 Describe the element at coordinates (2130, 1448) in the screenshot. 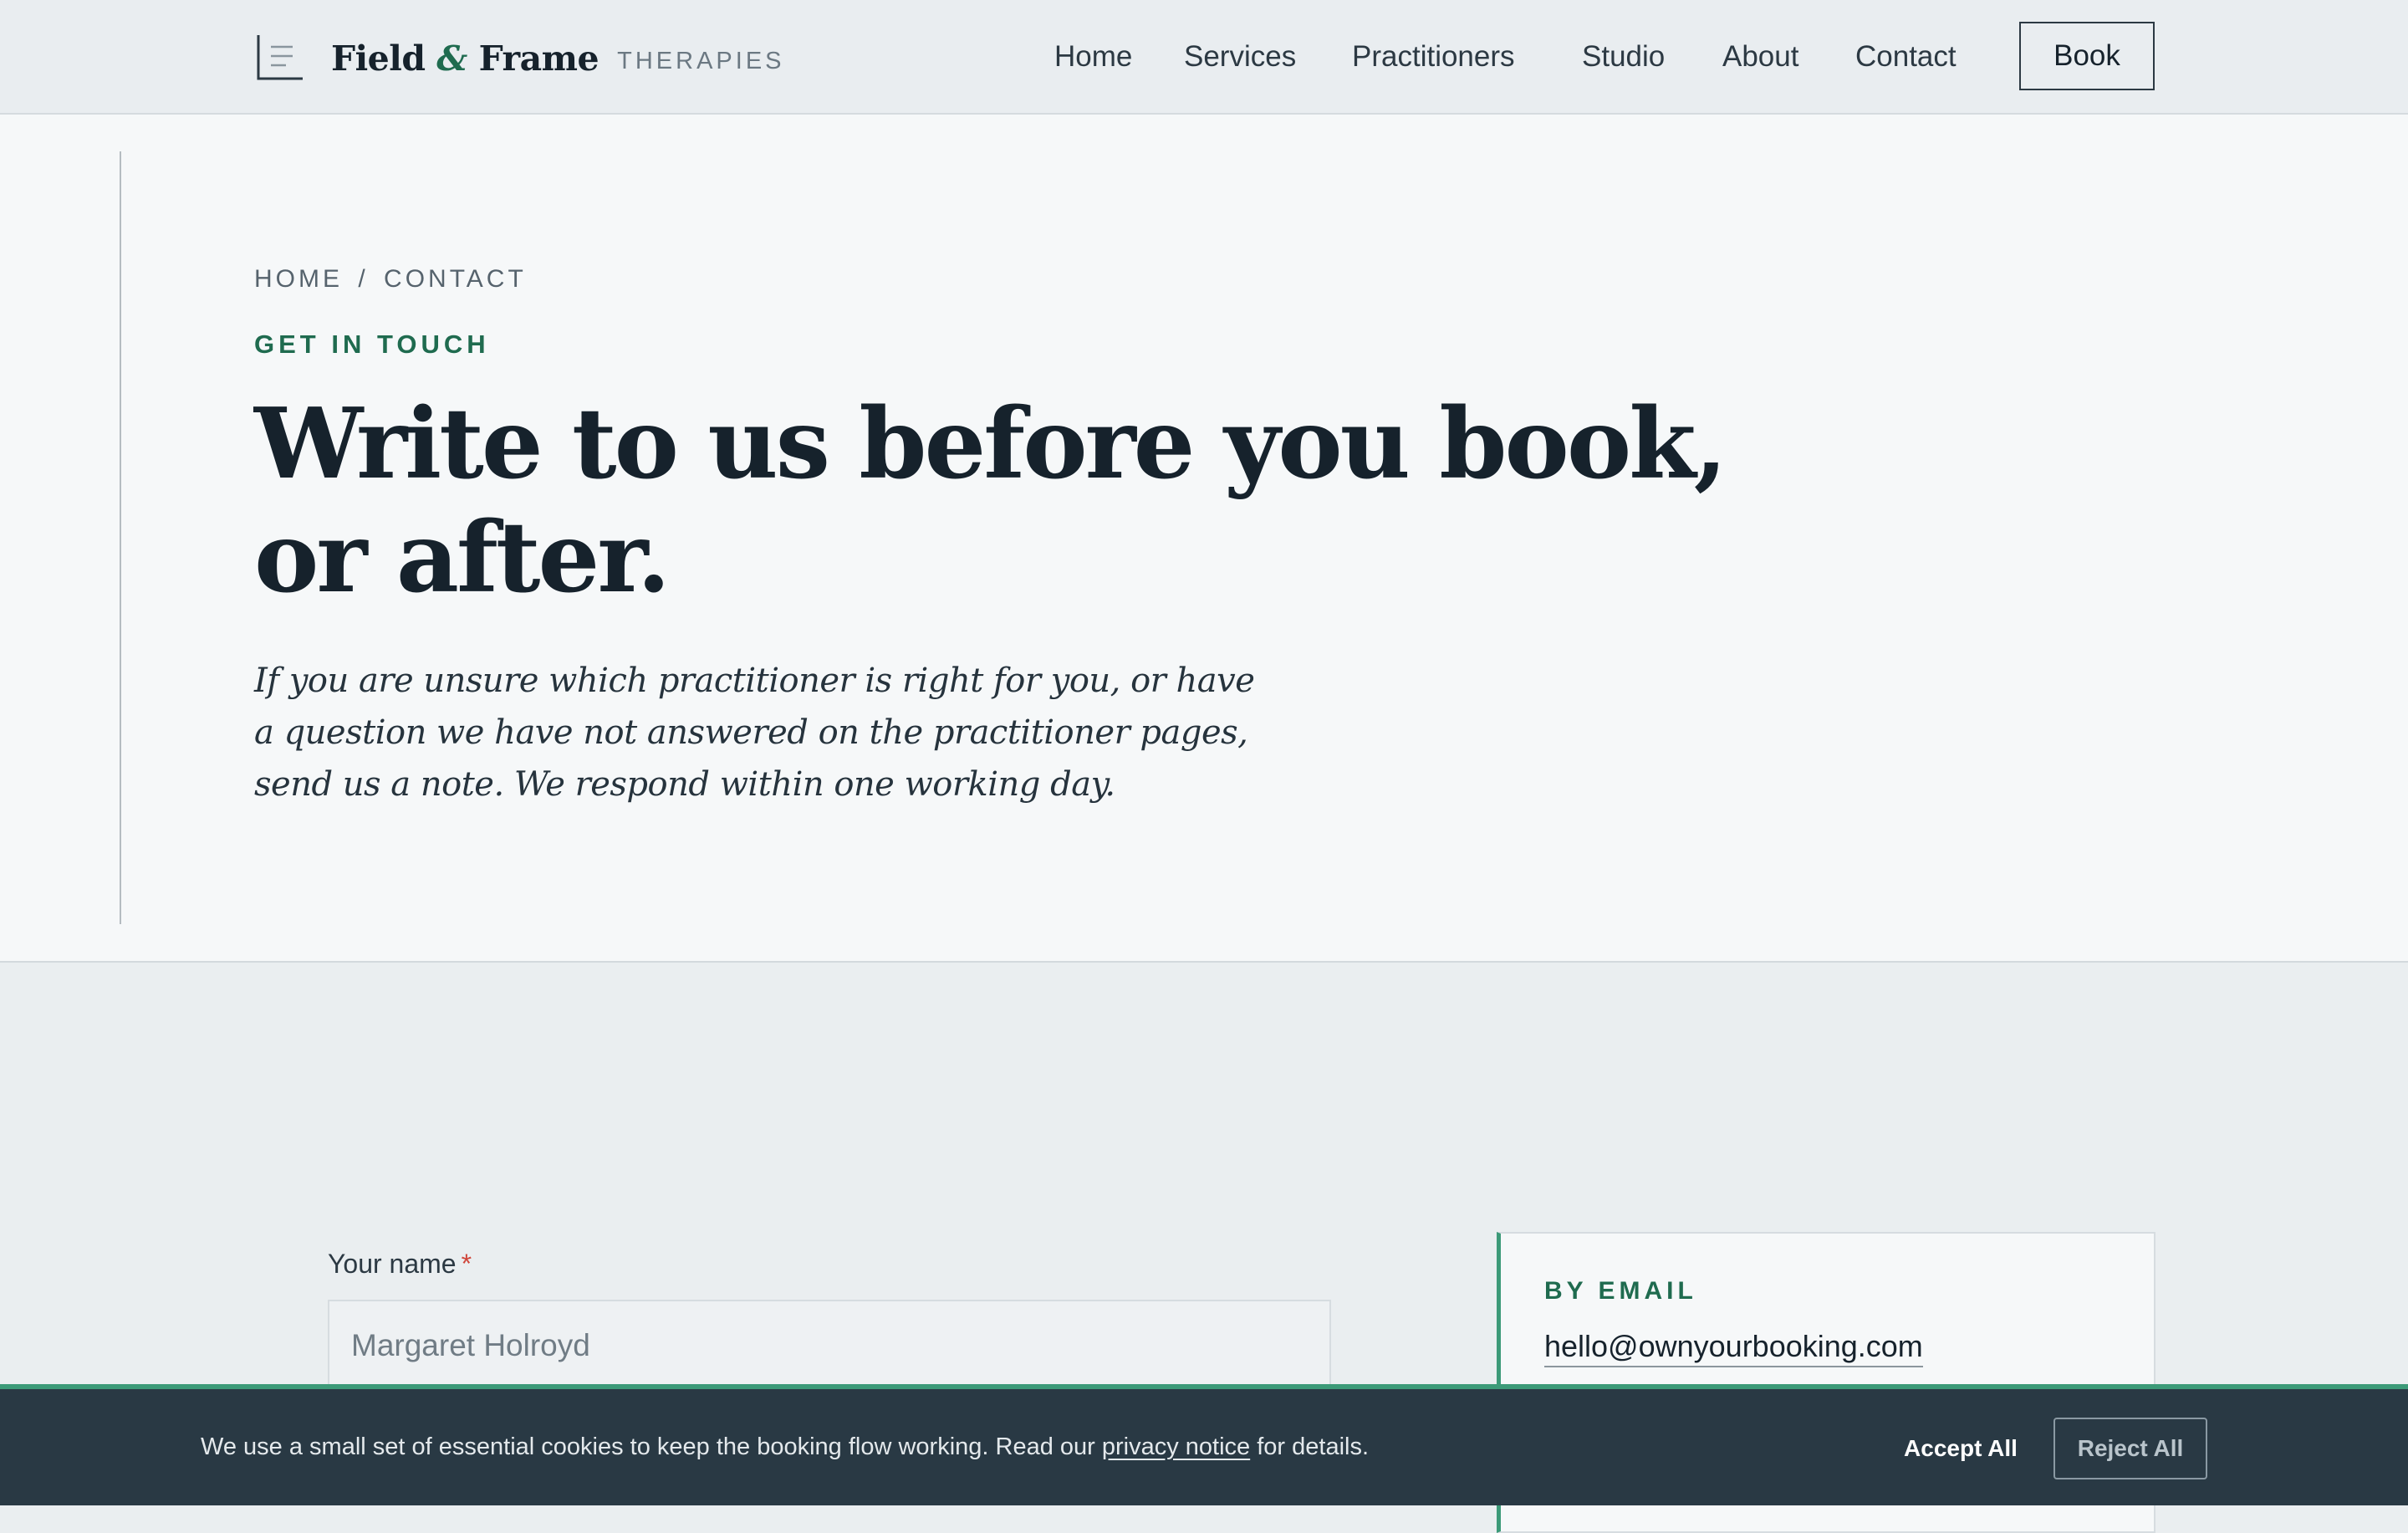

I see `reject-all-button: Reject All` at that location.